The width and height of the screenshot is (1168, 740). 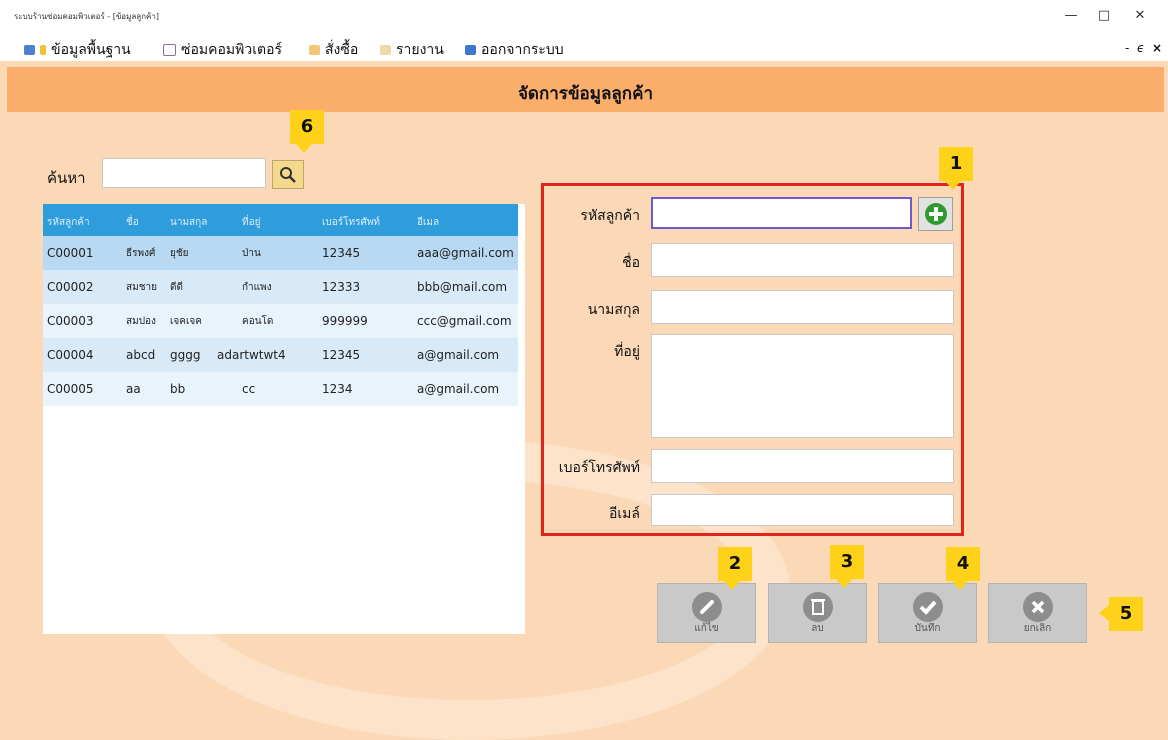 I want to click on cancel-button: ยกเลิก, so click(x=1037, y=613).